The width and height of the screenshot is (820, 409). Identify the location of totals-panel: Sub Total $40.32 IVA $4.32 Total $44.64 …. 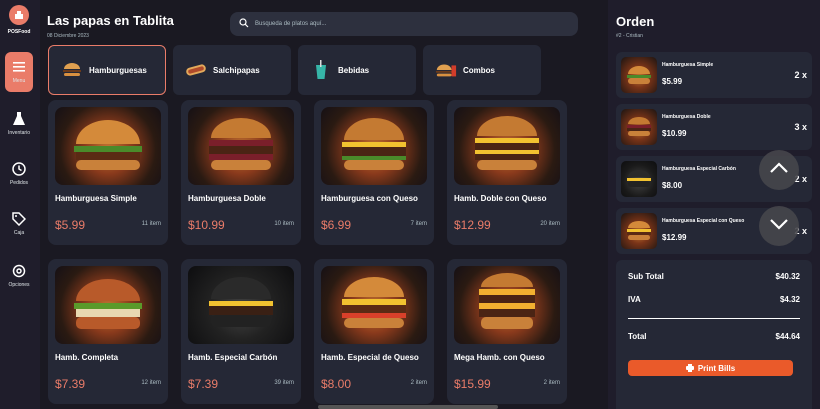
(714, 334).